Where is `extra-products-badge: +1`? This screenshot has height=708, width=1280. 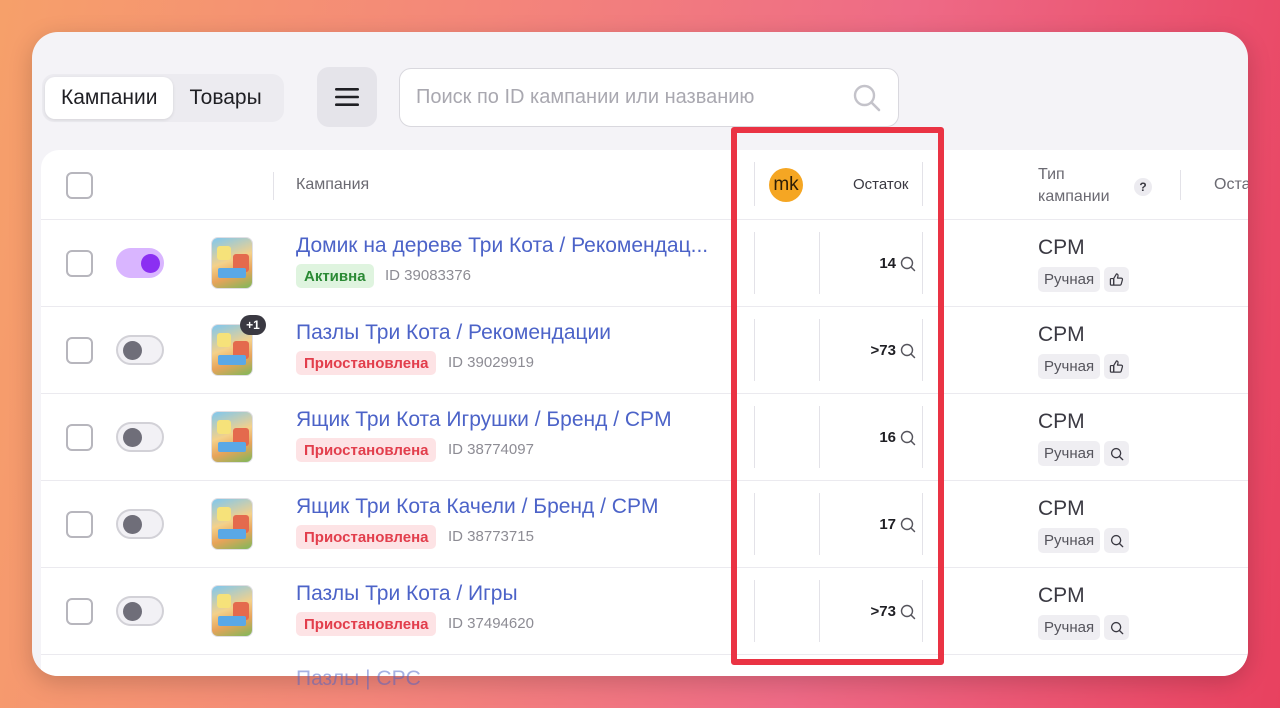
extra-products-badge: +1 is located at coordinates (253, 325).